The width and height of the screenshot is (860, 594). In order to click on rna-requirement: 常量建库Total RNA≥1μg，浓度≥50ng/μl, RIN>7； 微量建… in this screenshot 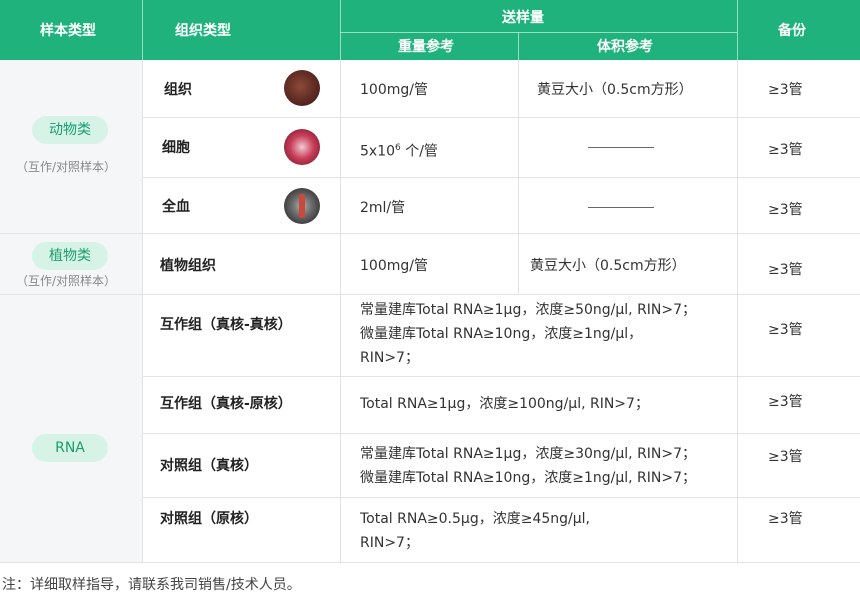, I will do `click(528, 334)`.